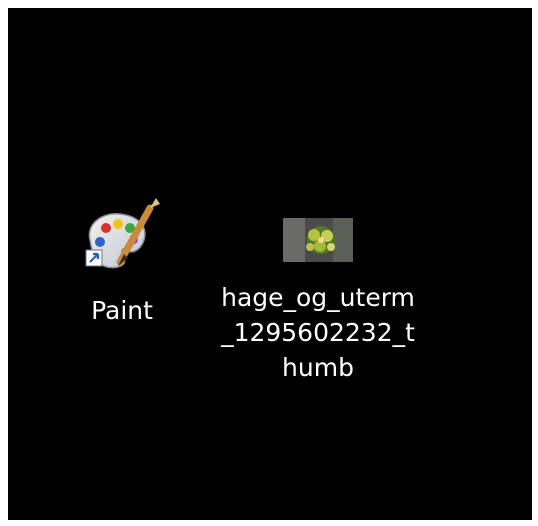  I want to click on desktop-icon-label: Paint, so click(122, 310).